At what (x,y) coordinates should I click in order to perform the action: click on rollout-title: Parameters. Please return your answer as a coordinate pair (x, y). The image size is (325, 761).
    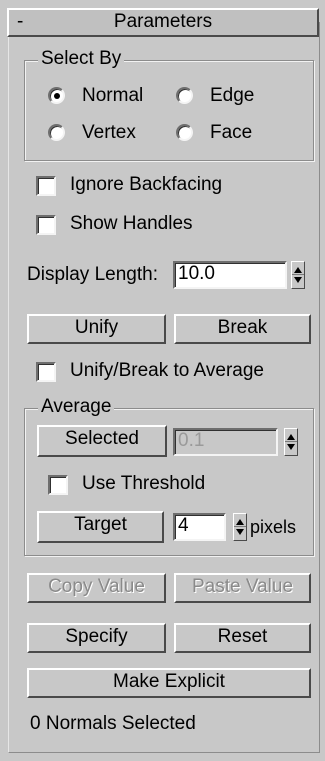
    Looking at the image, I should click on (163, 21).